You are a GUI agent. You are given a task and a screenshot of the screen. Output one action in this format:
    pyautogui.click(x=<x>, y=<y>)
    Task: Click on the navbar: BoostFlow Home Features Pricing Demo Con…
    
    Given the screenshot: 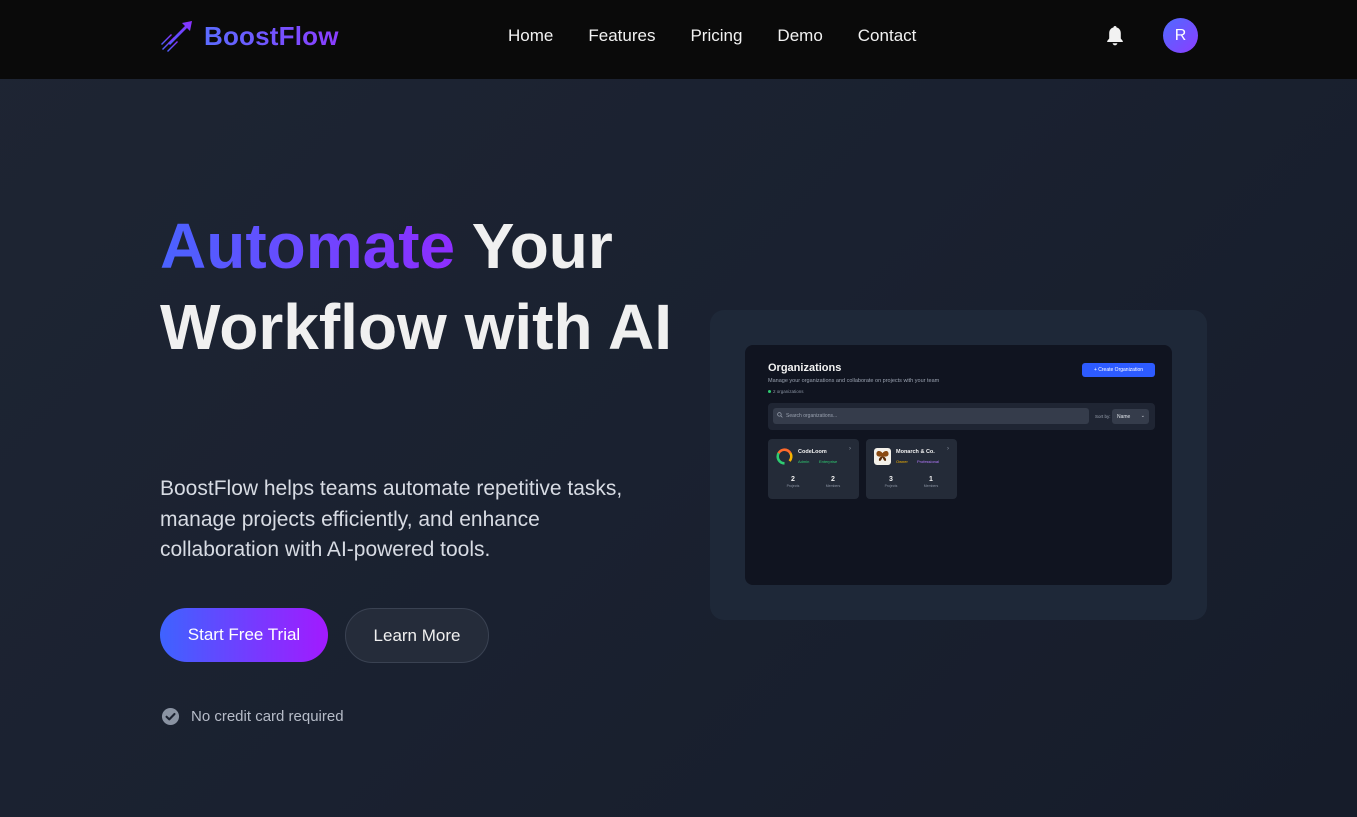 What is the action you would take?
    pyautogui.click(x=678, y=39)
    